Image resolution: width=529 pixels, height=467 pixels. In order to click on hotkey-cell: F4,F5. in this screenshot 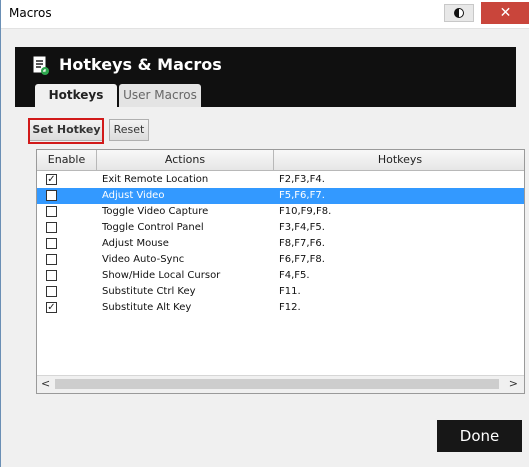, I will do `click(294, 275)`.